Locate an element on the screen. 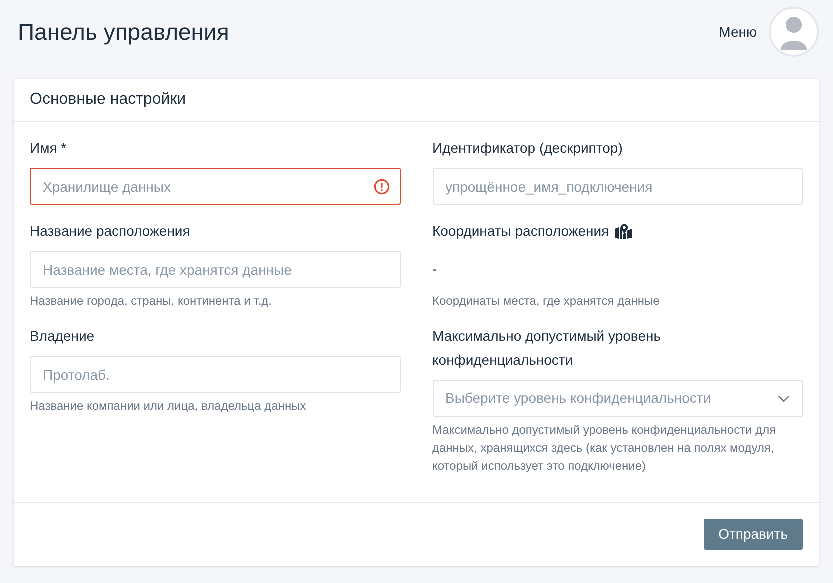 Image resolution: width=833 pixels, height=583 pixels. page-title: Панель управления is located at coordinates (124, 32).